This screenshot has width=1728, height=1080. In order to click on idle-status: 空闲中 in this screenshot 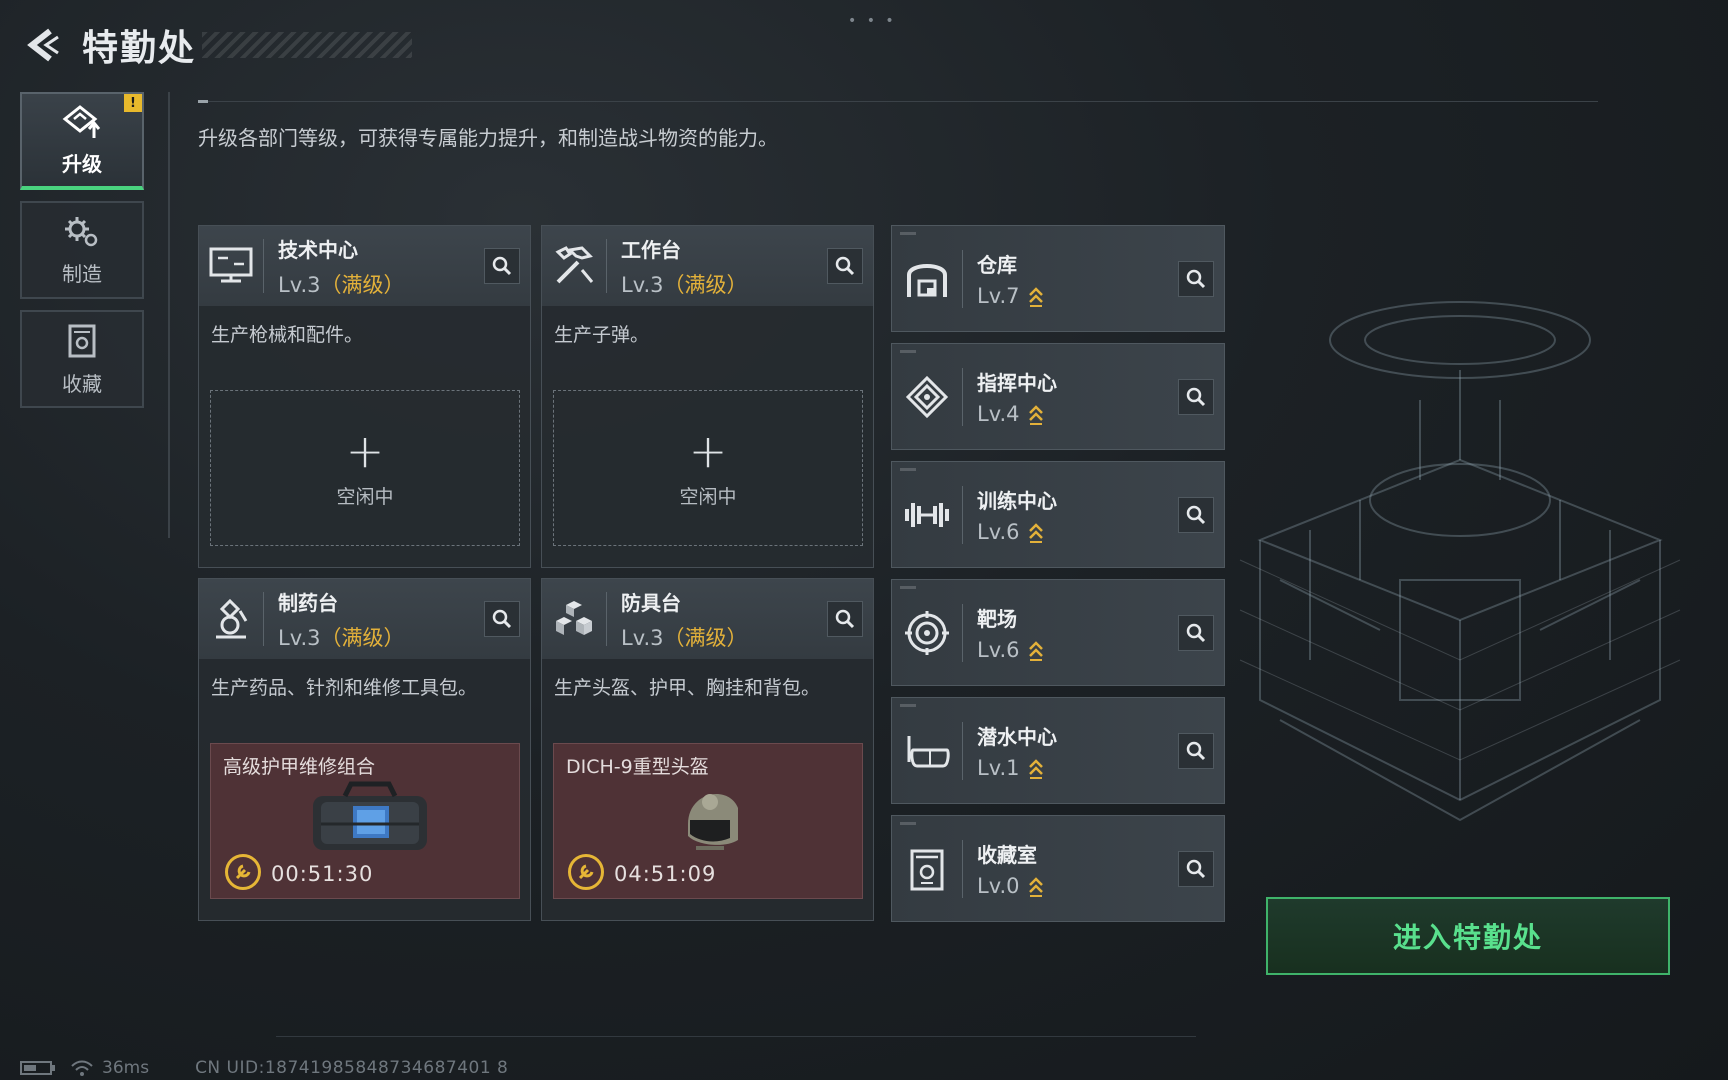, I will do `click(365, 496)`.